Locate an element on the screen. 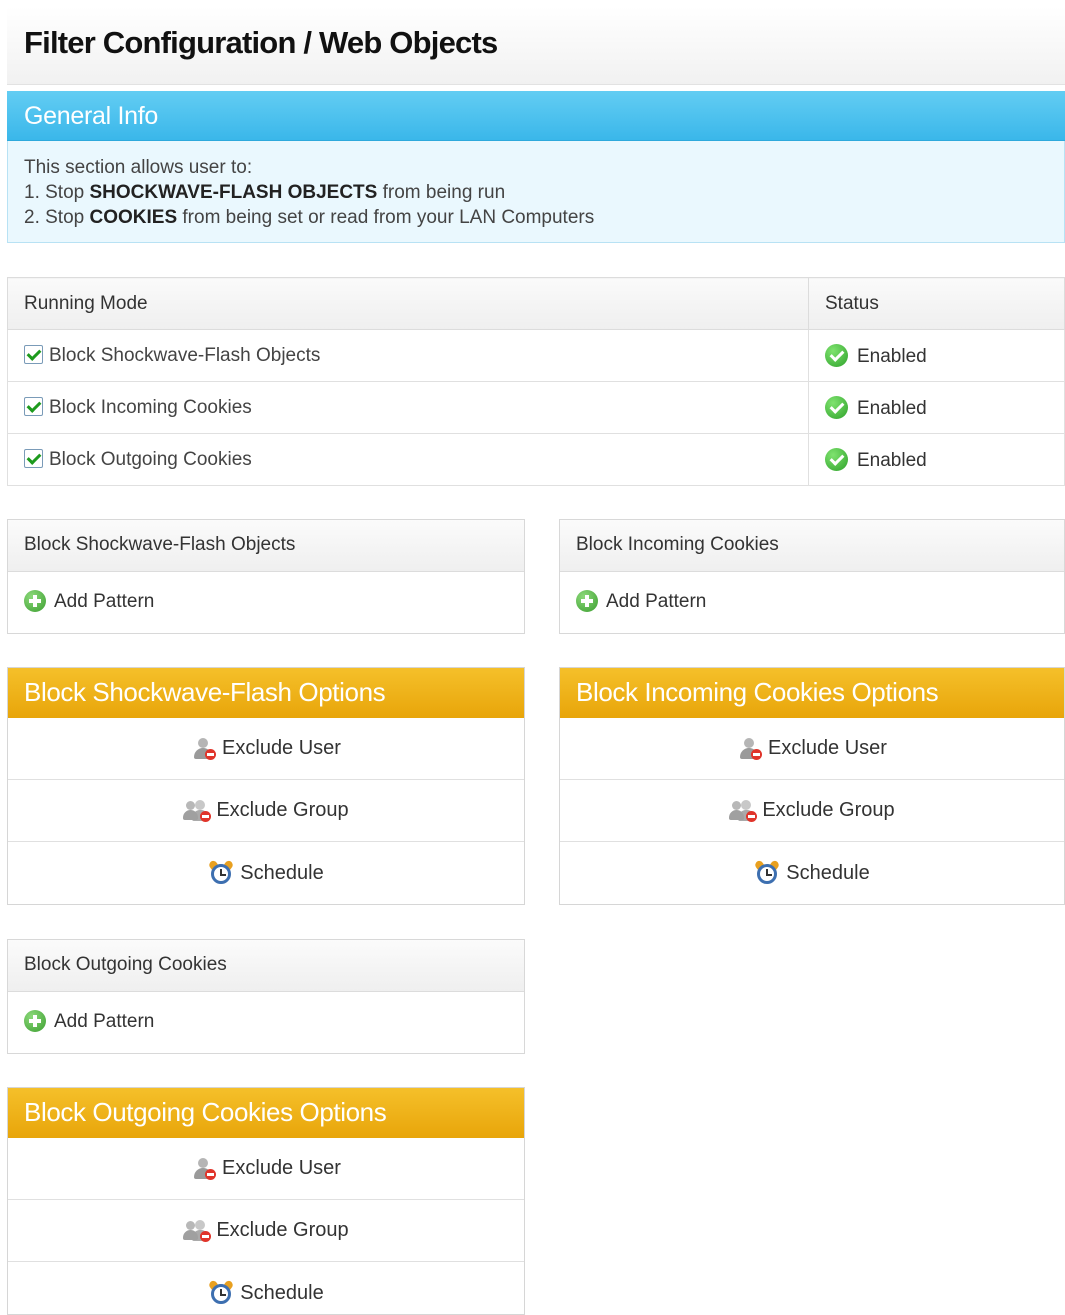  incoming-add-pattern-button: Add Pattern is located at coordinates (812, 602).